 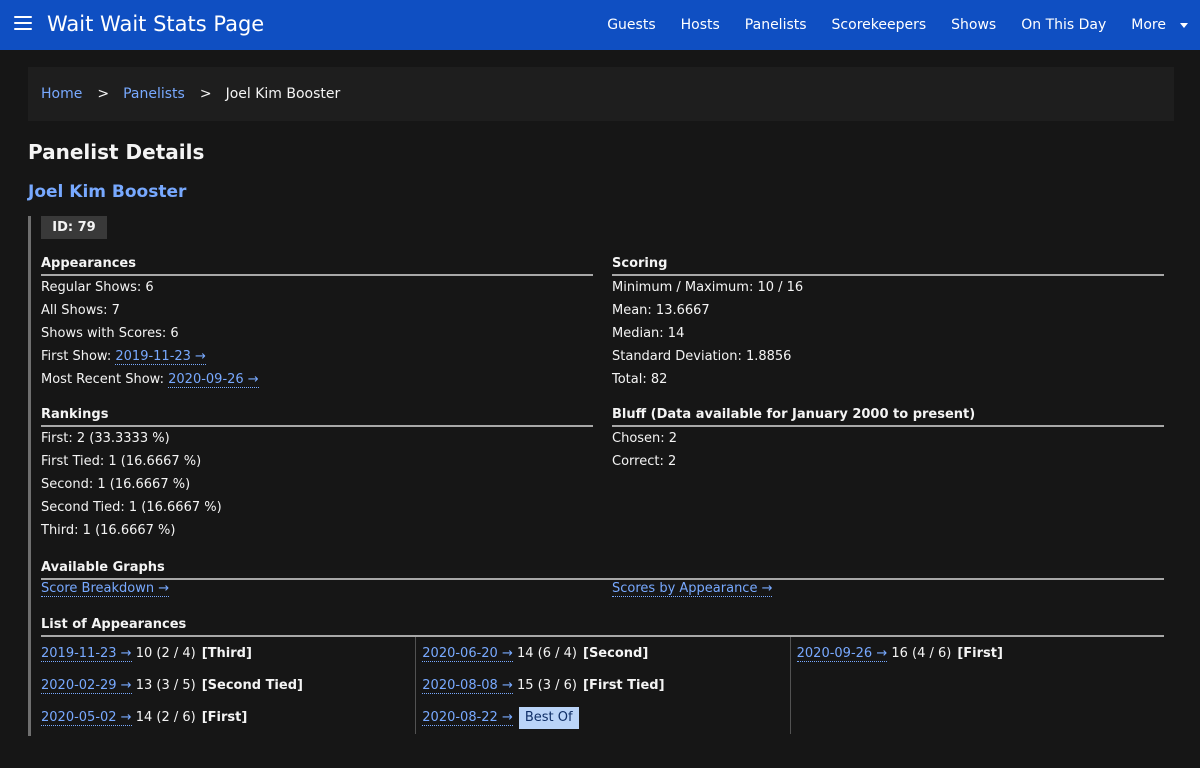 What do you see at coordinates (1063, 25) in the screenshot?
I see `nav-on-this-day: On This Day` at bounding box center [1063, 25].